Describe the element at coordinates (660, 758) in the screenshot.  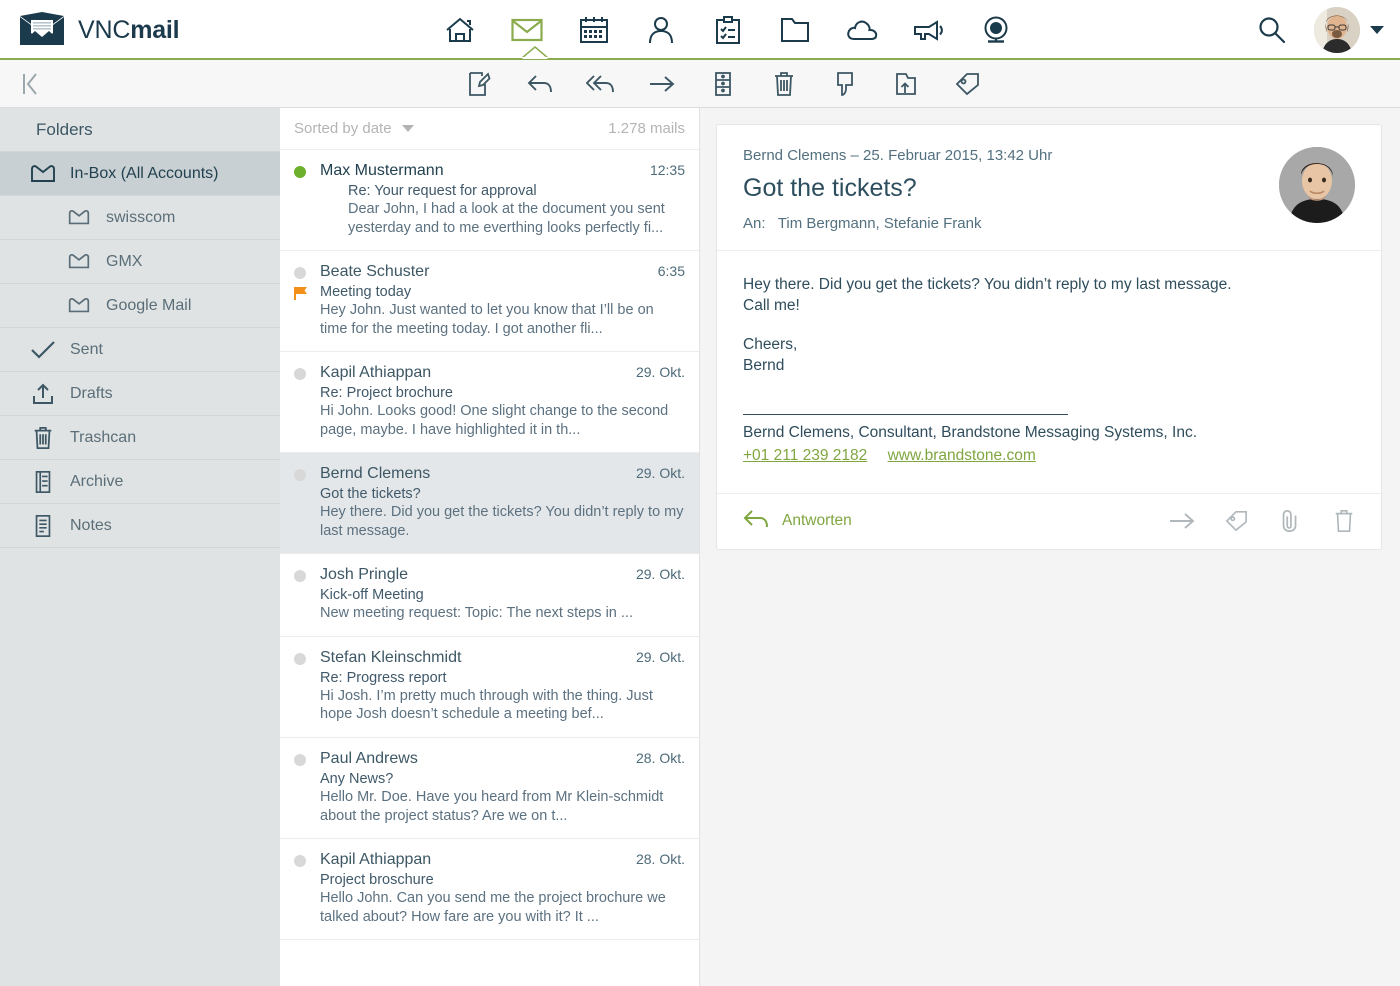
I see `mail-date: 28. Okt.` at that location.